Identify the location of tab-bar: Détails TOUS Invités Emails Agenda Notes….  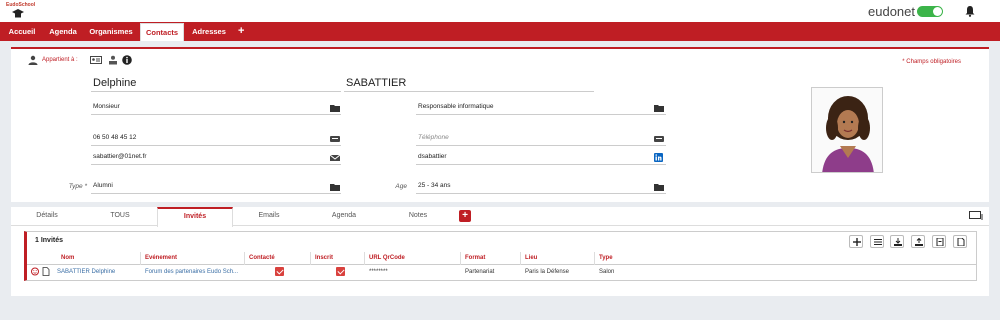
(500, 217).